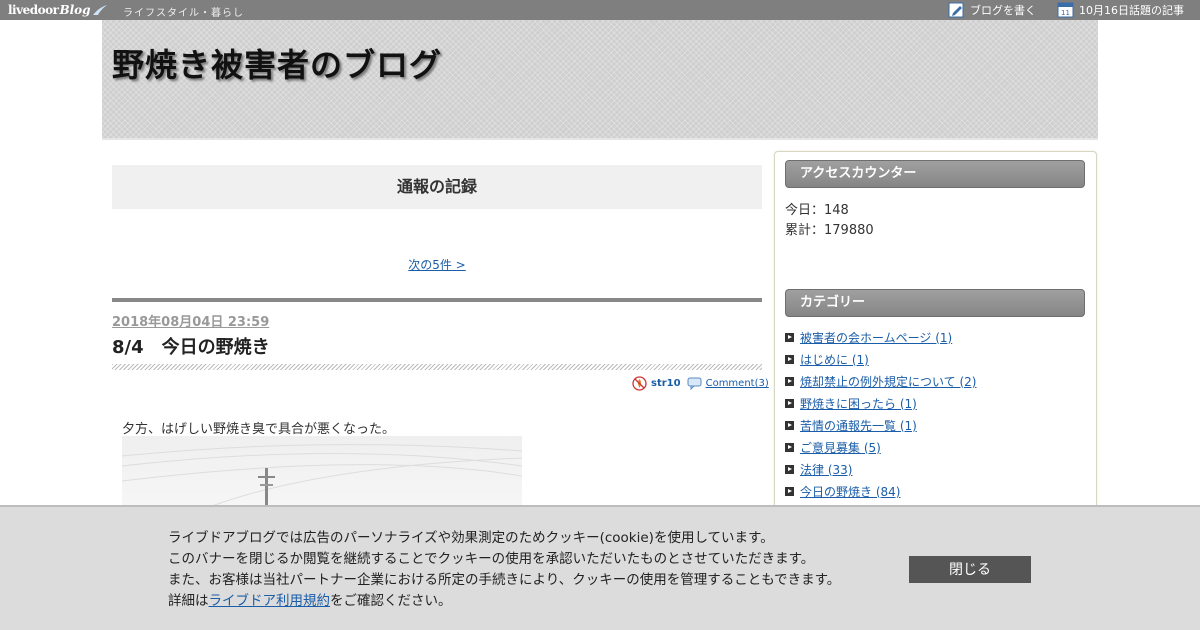 Image resolution: width=1200 pixels, height=630 pixels. What do you see at coordinates (1131, 10) in the screenshot?
I see `trending-articles-label: 10月16日話題の記事` at bounding box center [1131, 10].